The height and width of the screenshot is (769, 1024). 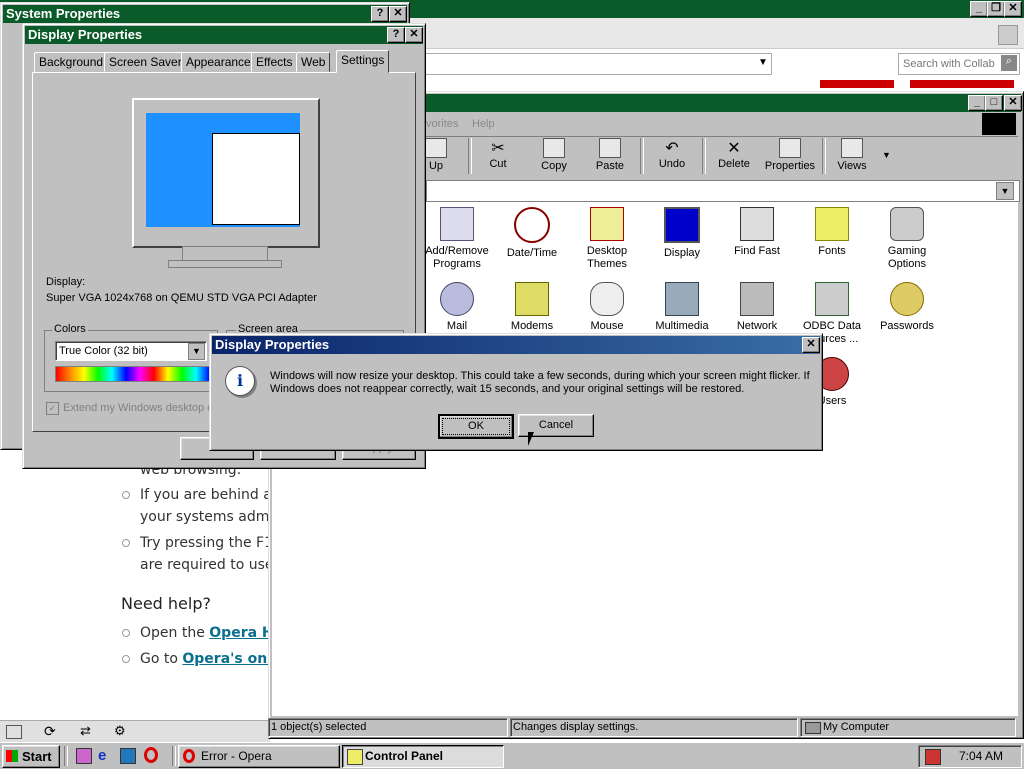 What do you see at coordinates (722, 136) in the screenshot?
I see `cp-toolbar-divider` at bounding box center [722, 136].